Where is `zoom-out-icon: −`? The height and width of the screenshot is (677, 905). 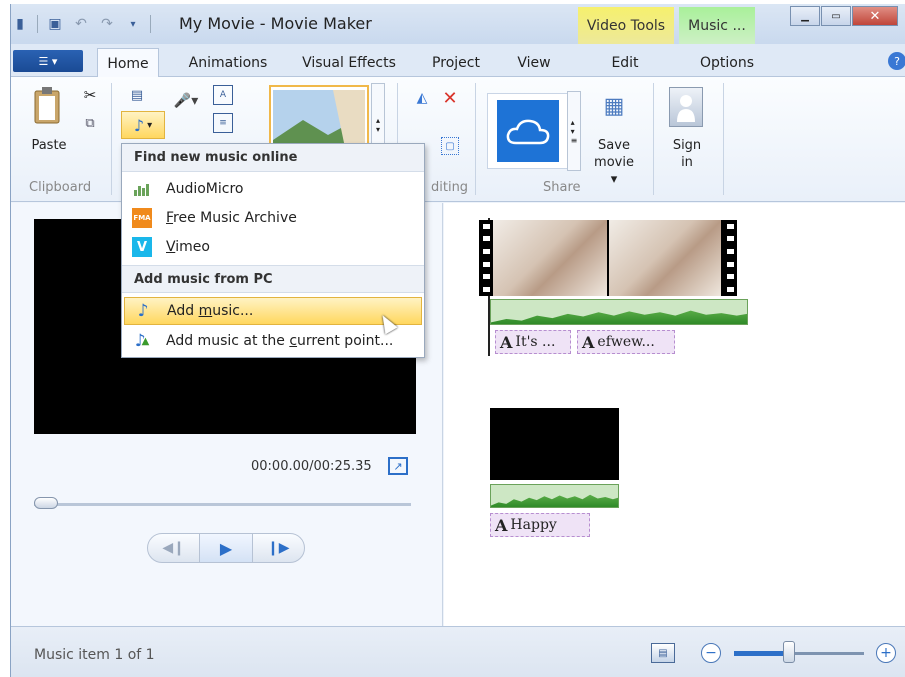
zoom-out-icon: − is located at coordinates (711, 653).